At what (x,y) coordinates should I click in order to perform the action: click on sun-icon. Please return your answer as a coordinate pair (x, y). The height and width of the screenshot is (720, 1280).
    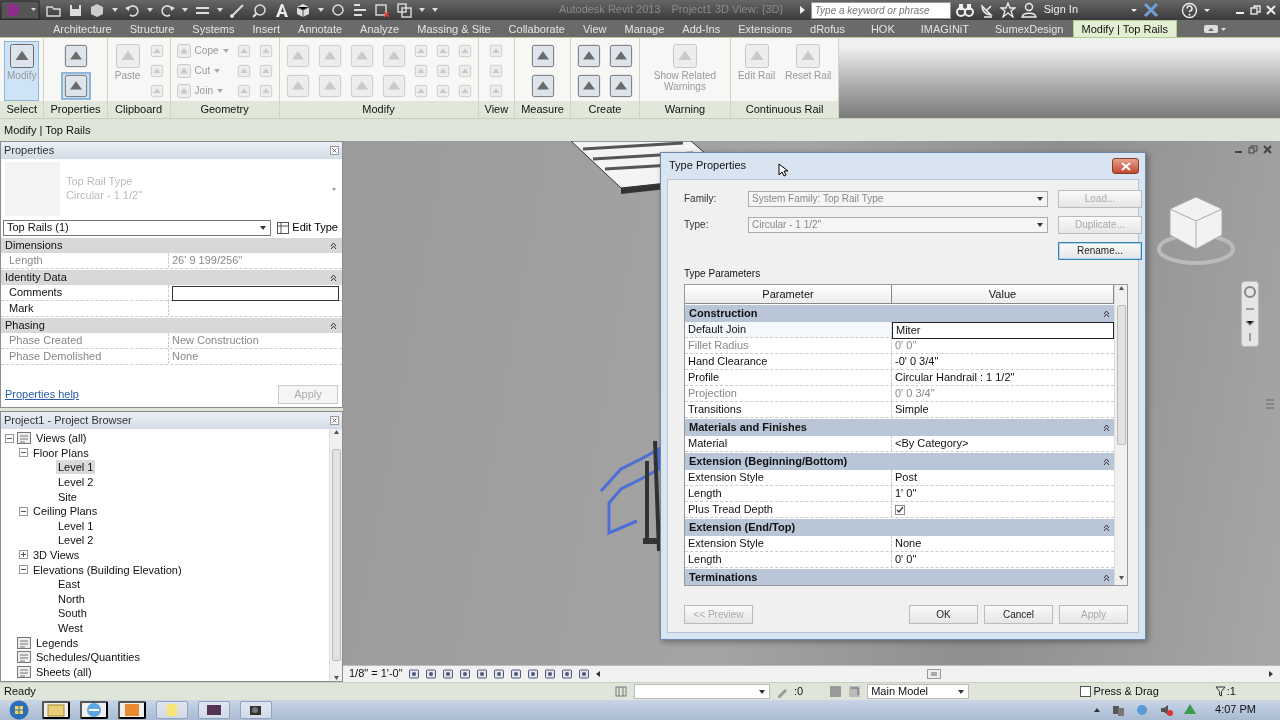
    Looking at the image, I should click on (447, 674).